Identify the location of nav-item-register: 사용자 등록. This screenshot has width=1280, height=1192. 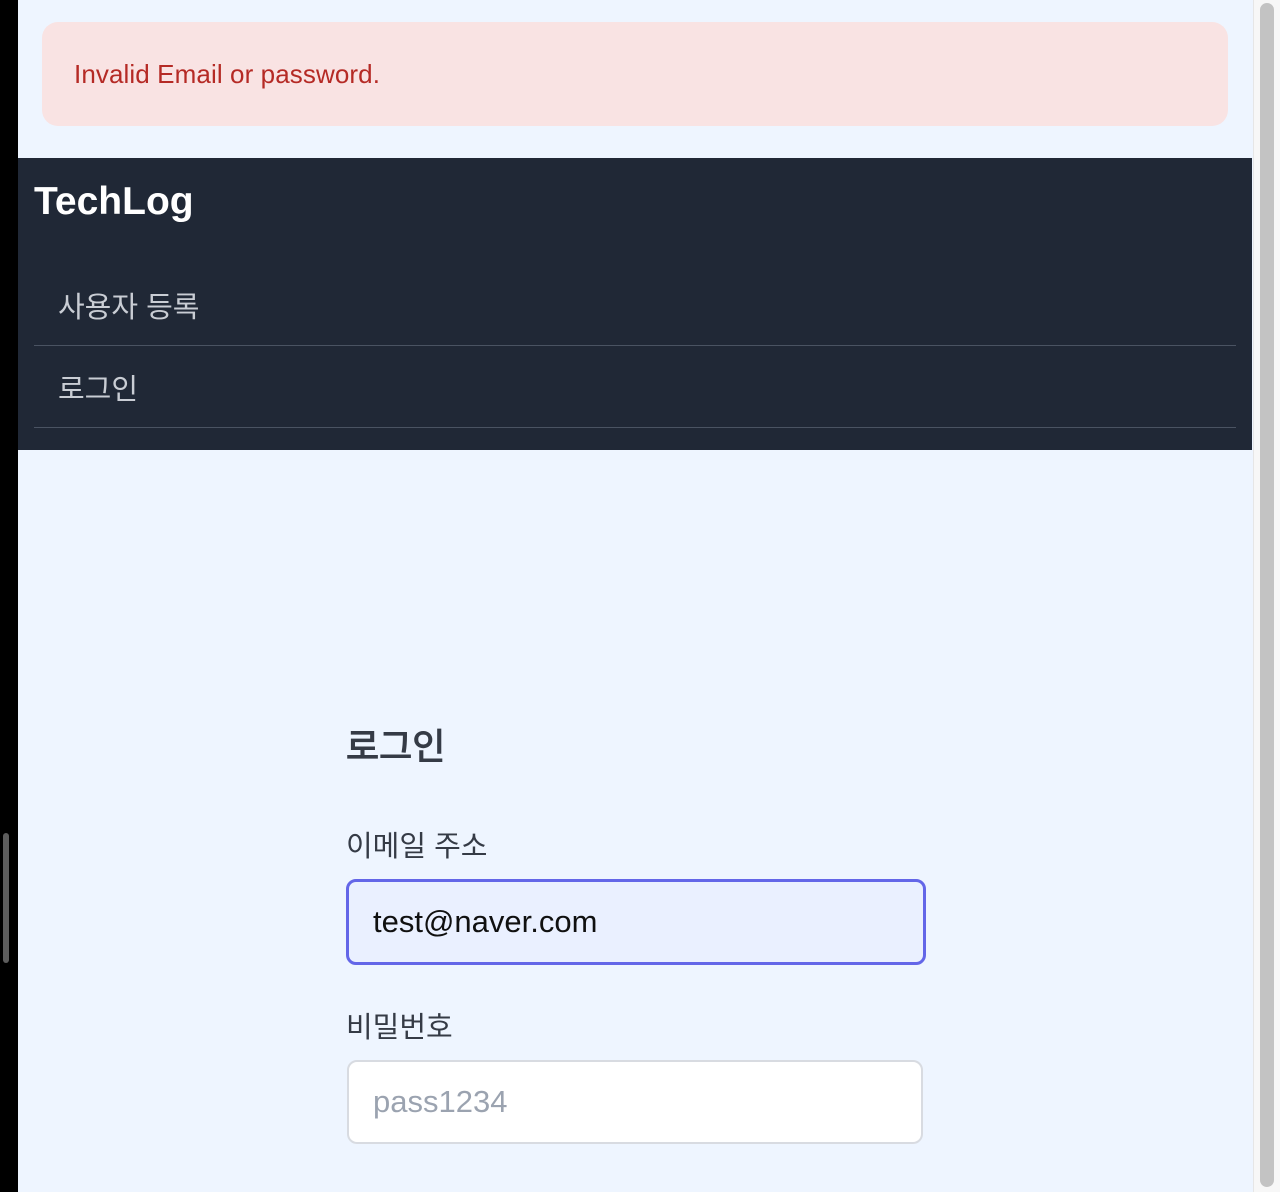
(635, 305).